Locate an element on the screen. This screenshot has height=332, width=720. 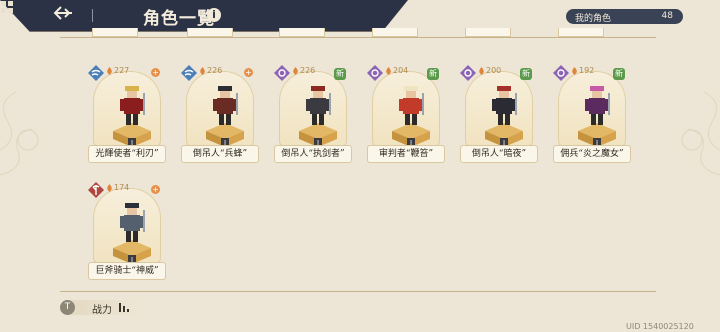
character-card: I 174 + 巨斧骑士“神威” is located at coordinates (127, 232).